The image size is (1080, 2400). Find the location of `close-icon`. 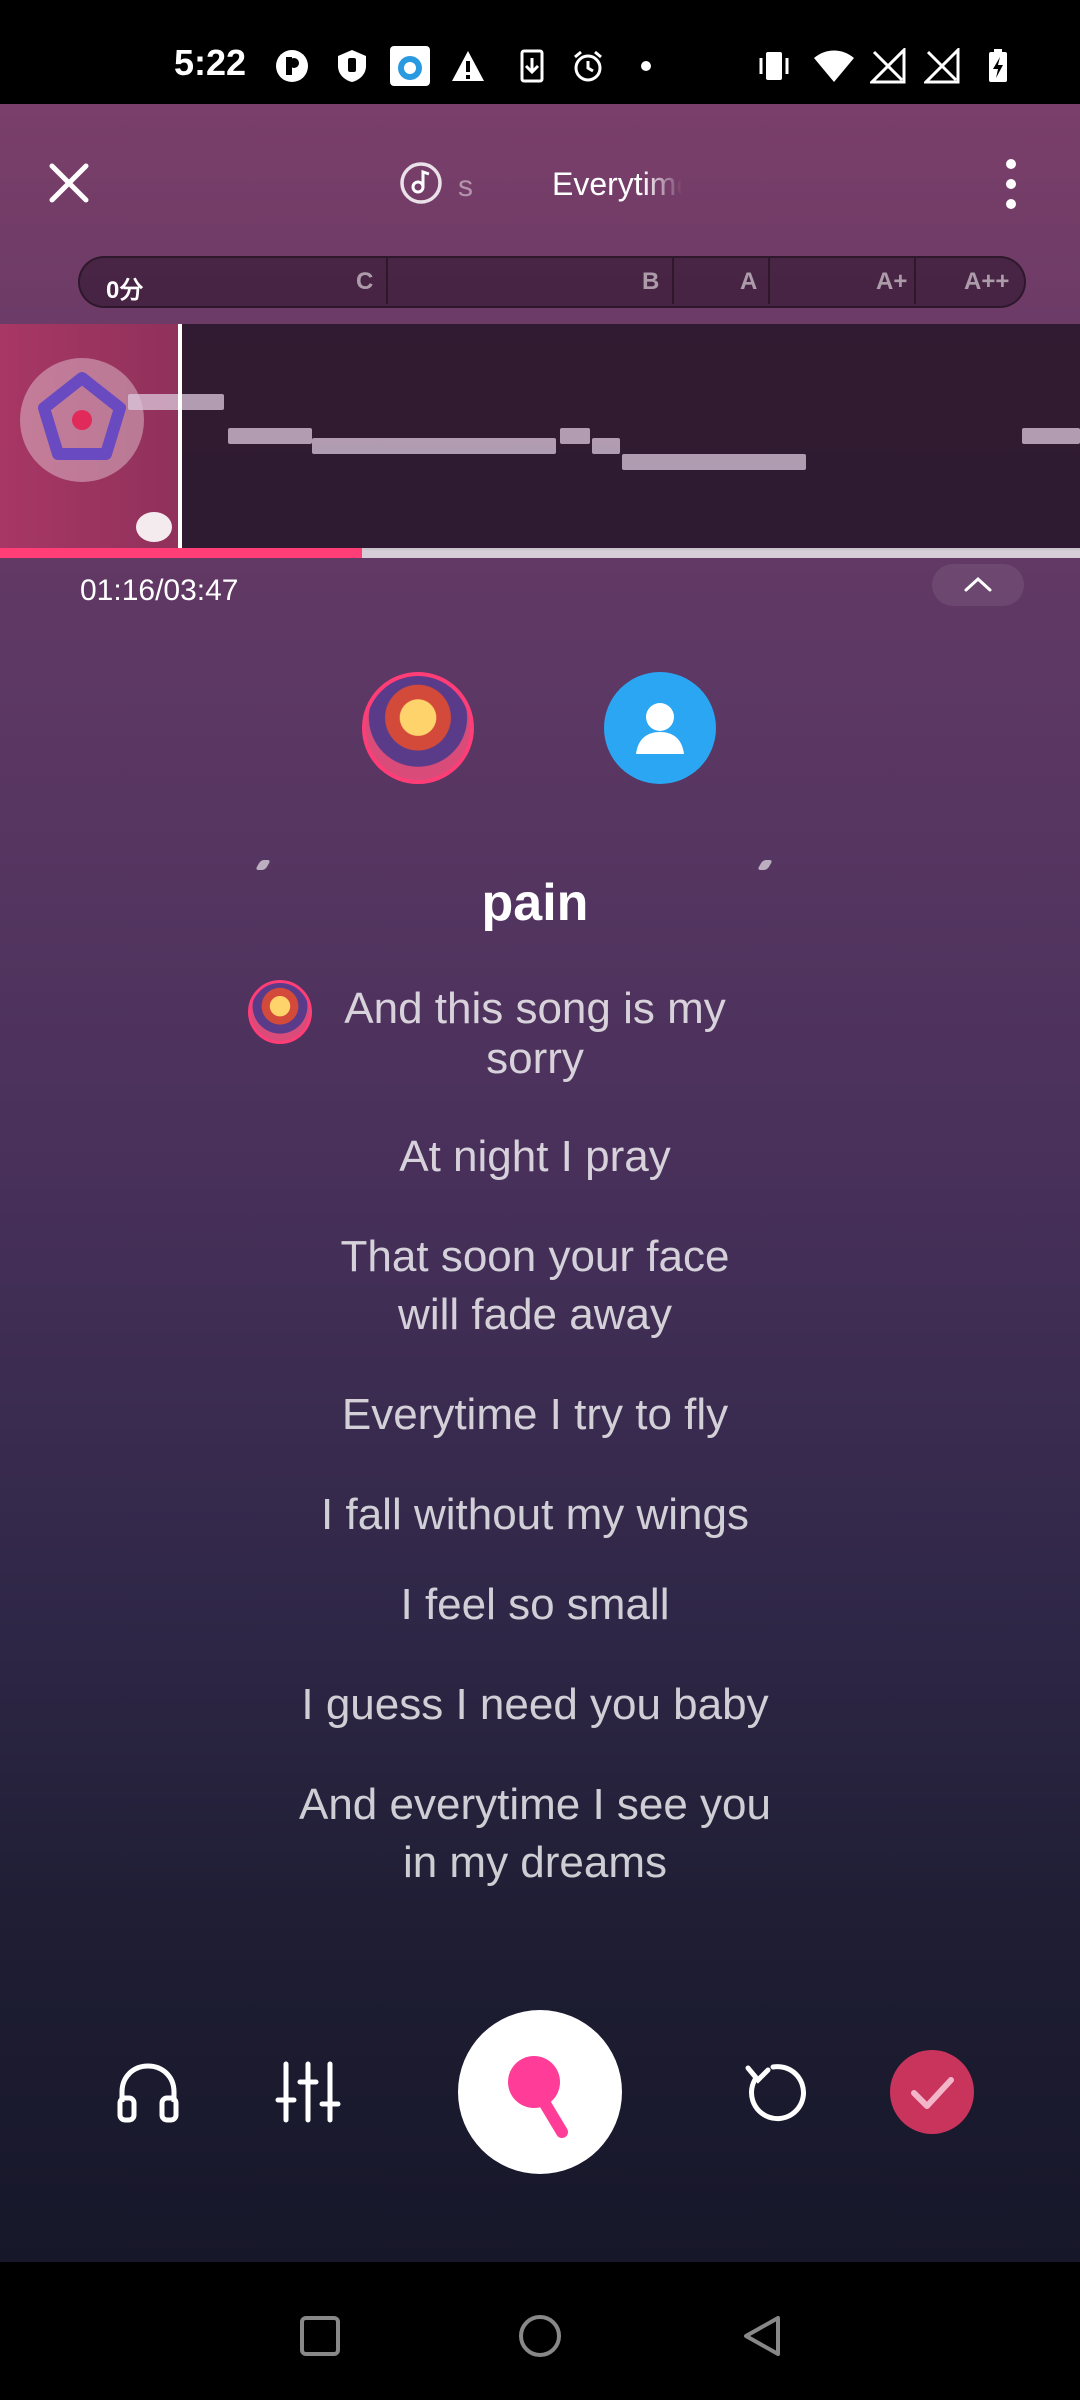

close-icon is located at coordinates (69, 183).